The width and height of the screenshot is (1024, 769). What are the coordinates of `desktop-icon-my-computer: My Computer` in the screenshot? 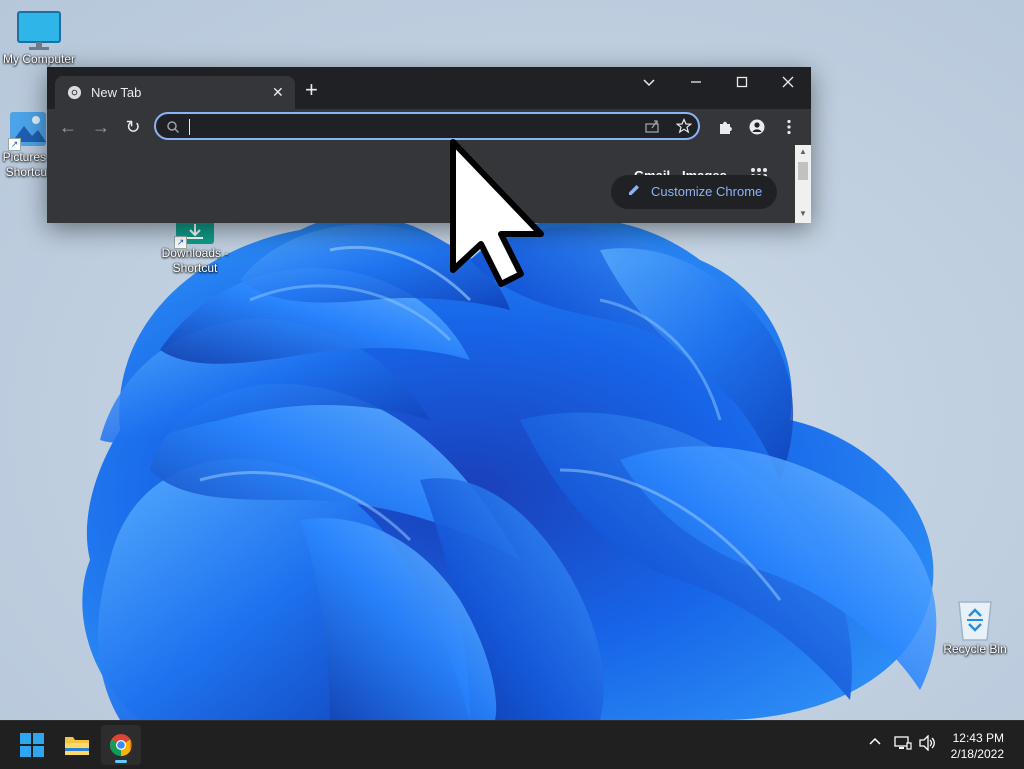 It's located at (39, 38).